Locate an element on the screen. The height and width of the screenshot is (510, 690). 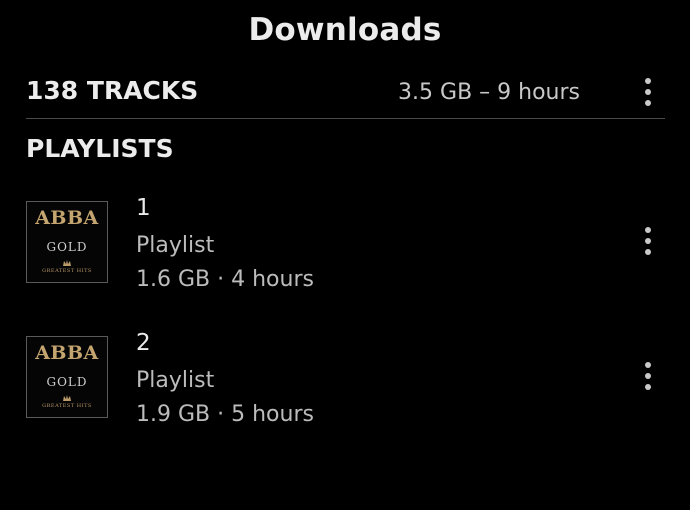
playlist-name: 1 is located at coordinates (143, 208).